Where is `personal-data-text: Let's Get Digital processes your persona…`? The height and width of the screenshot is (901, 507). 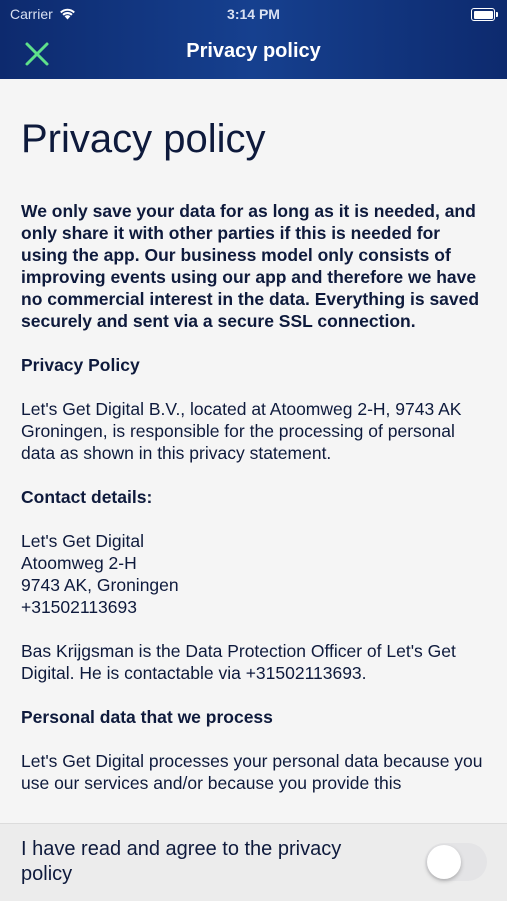 personal-data-text: Let's Get Digital processes your persona… is located at coordinates (252, 772).